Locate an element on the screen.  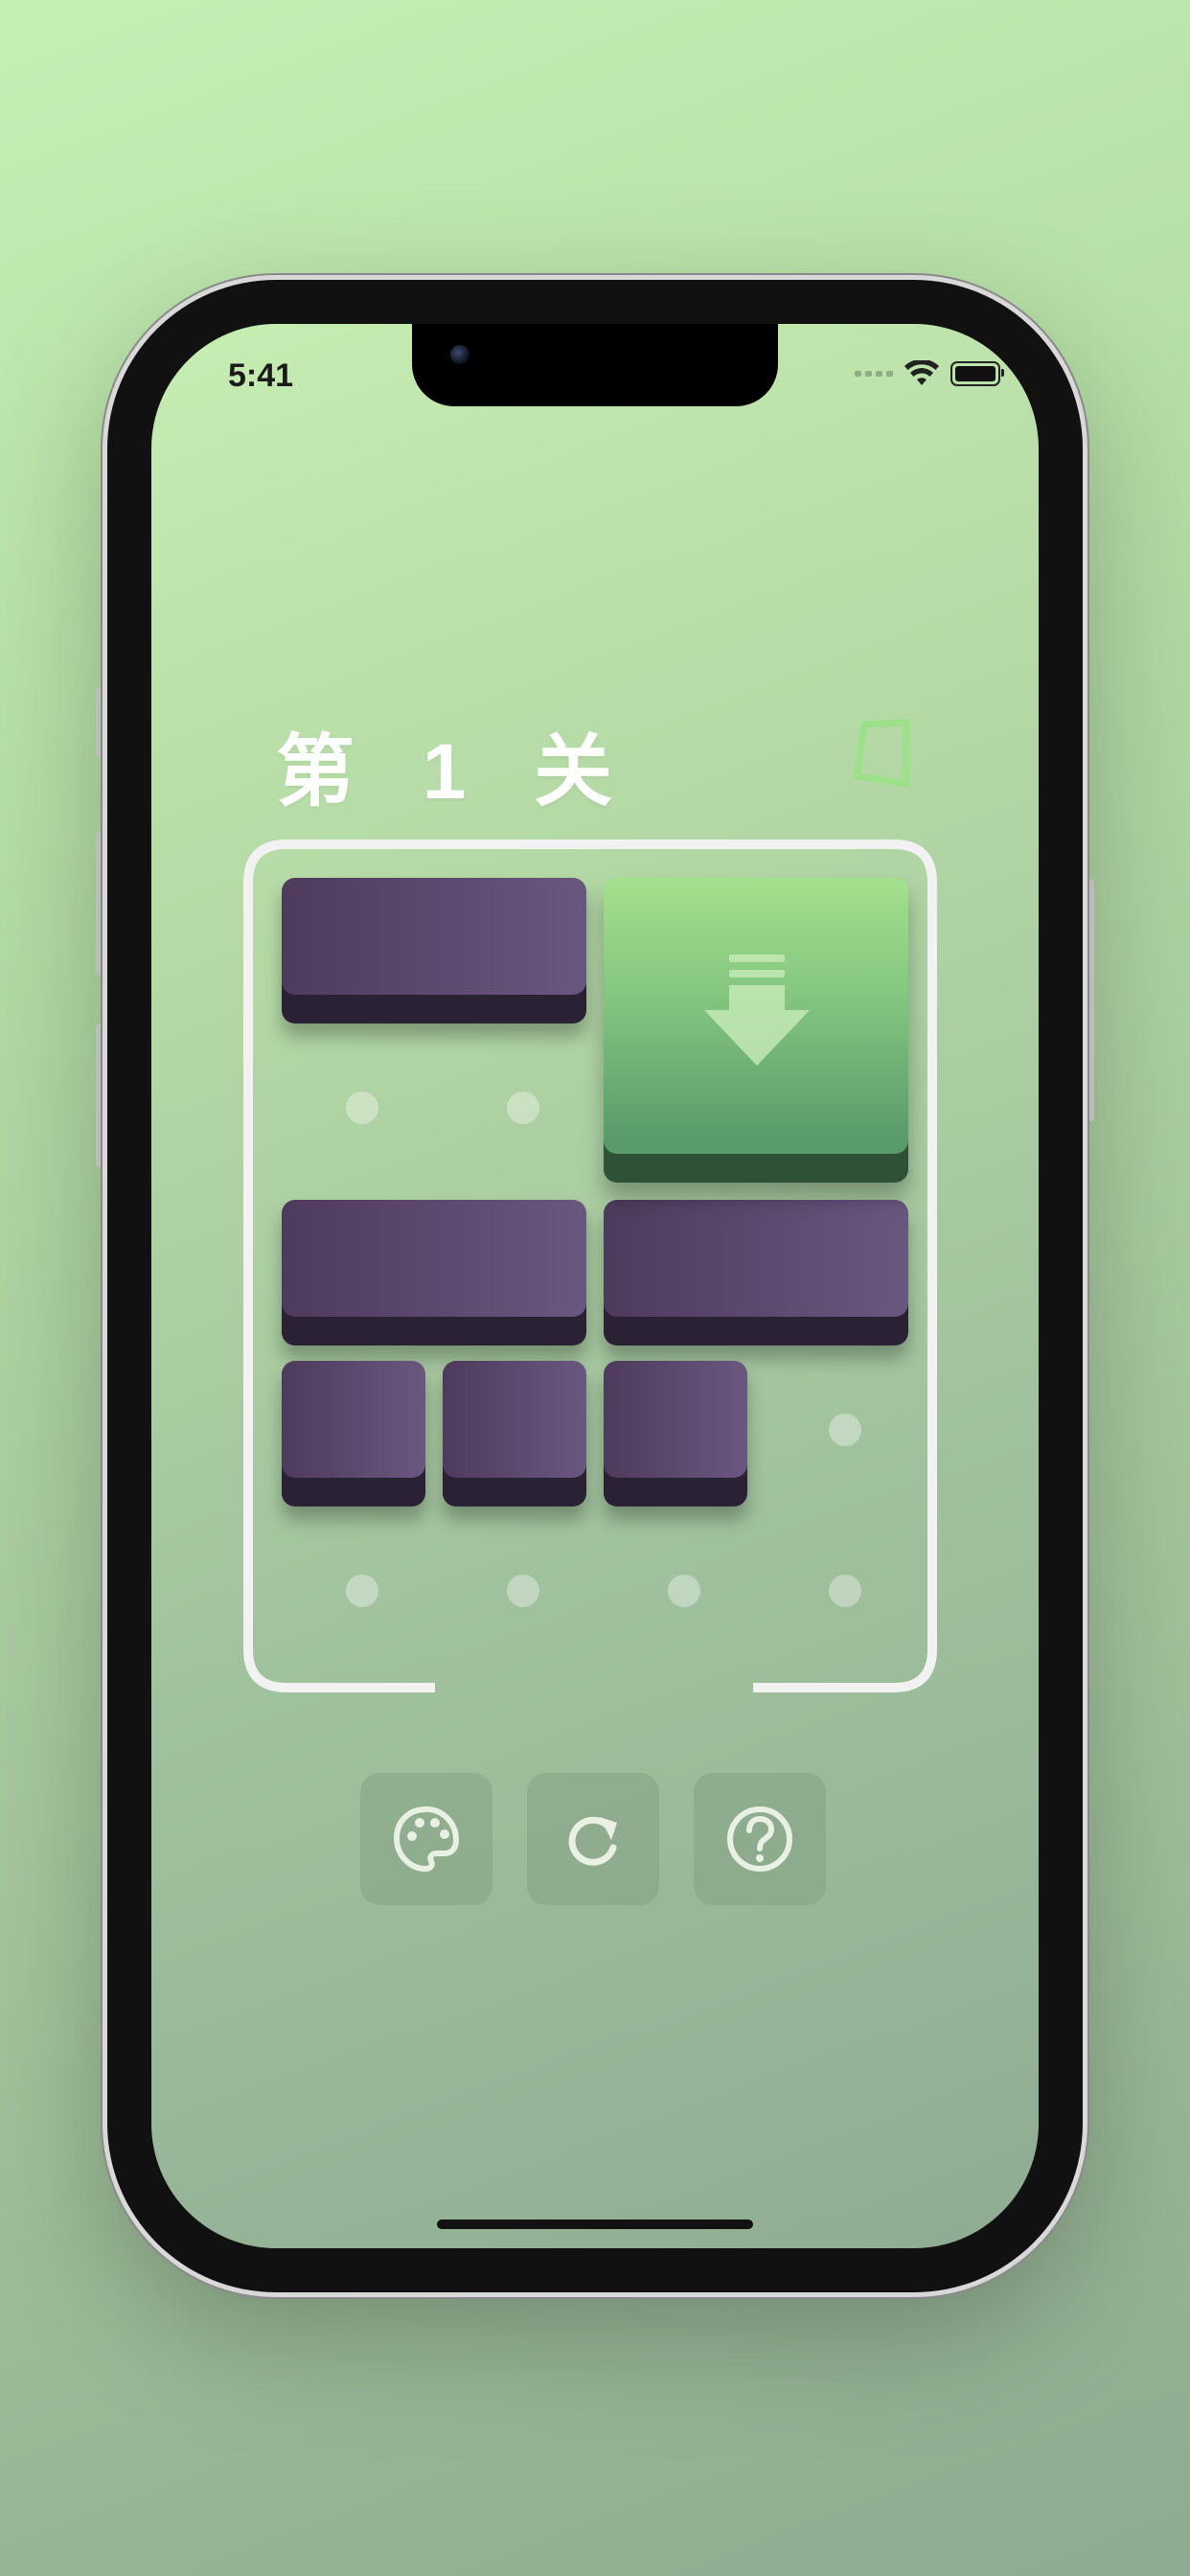
trapezoid-outline-icon is located at coordinates (885, 755).